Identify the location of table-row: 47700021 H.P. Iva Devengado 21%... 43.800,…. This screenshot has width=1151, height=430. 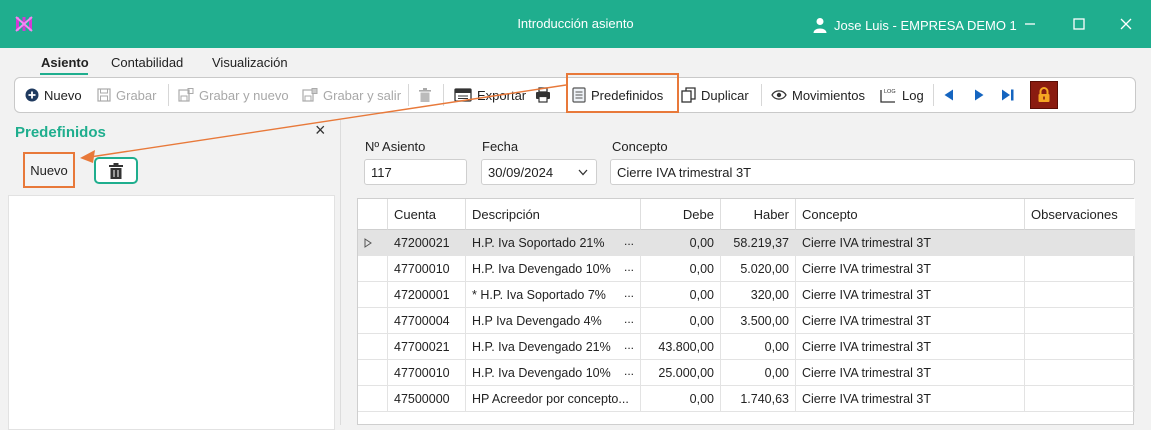
(746, 347).